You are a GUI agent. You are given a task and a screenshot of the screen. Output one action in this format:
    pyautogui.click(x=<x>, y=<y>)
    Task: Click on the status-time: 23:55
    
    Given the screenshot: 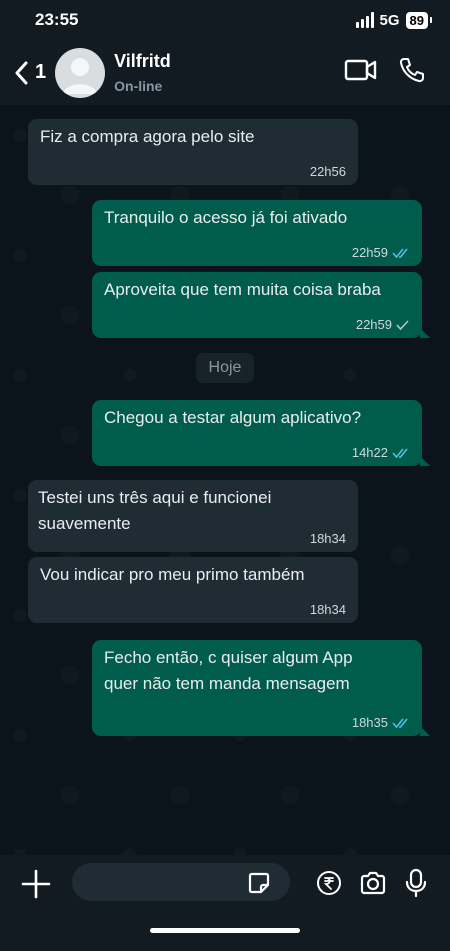 What is the action you would take?
    pyautogui.click(x=57, y=19)
    